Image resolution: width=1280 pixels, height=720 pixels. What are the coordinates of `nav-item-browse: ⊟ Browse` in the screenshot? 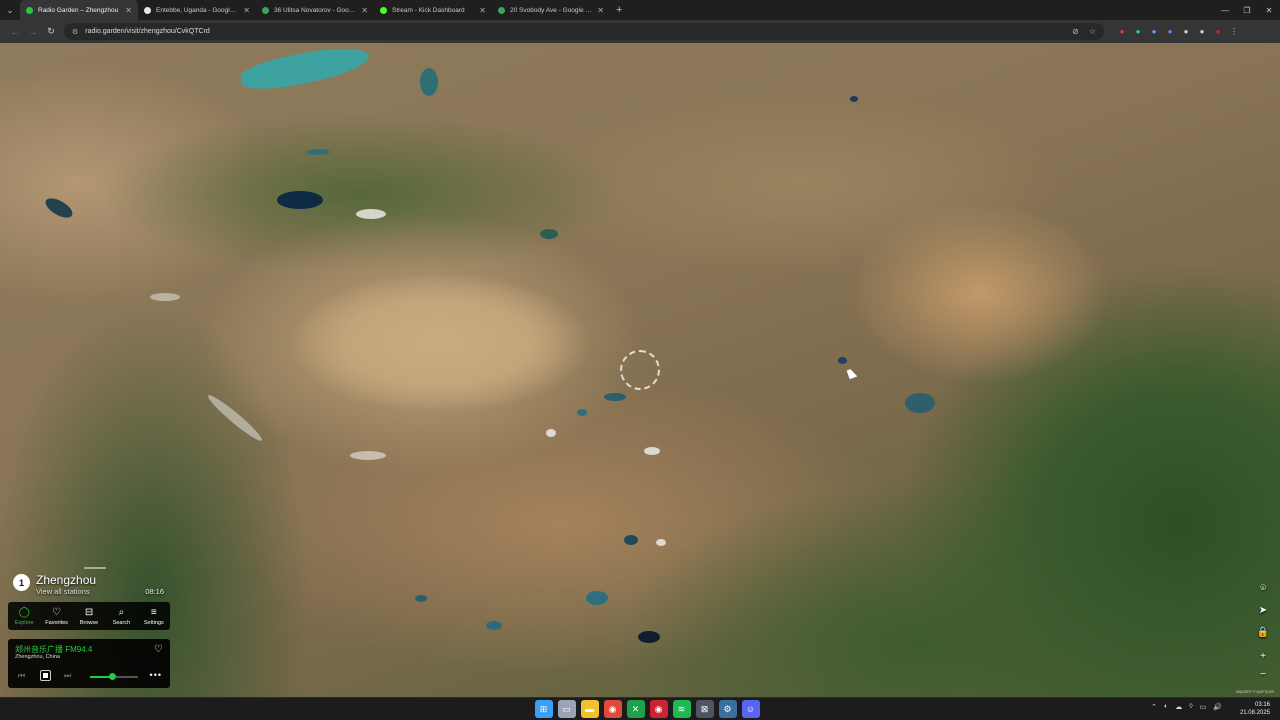 It's located at (89, 616).